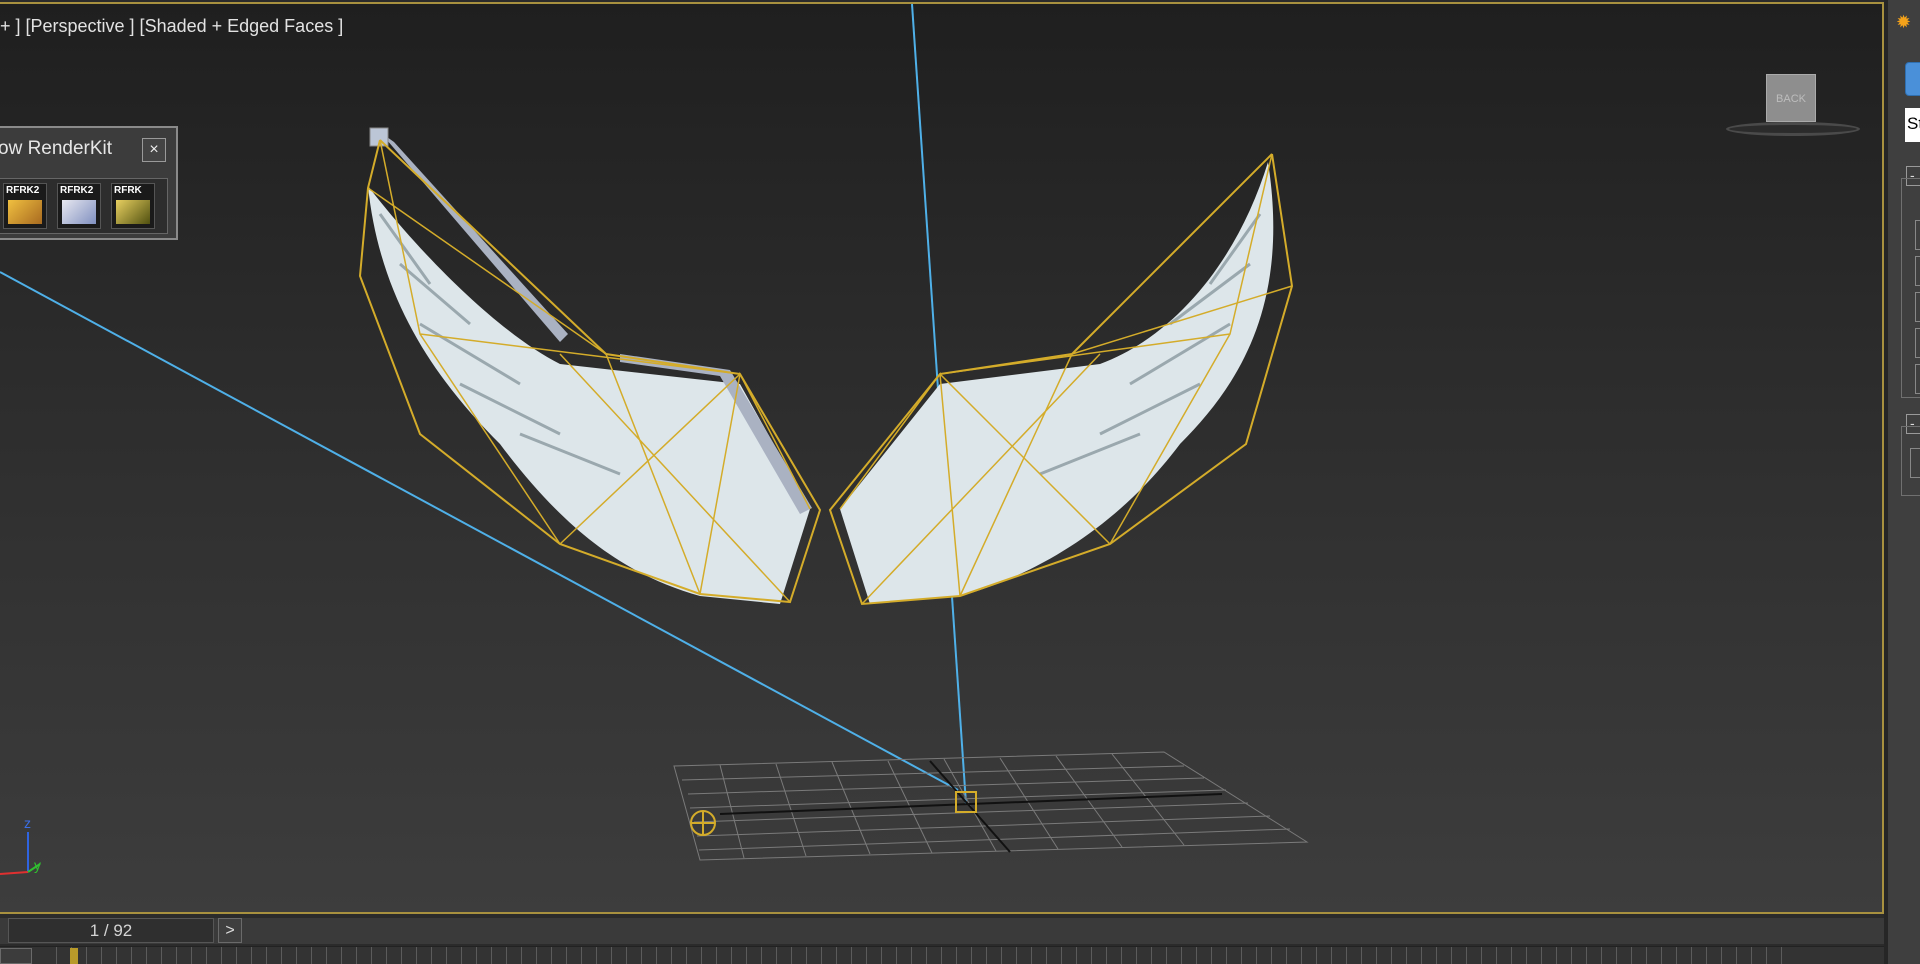 This screenshot has width=1920, height=964. I want to click on axis-z-label: z, so click(27, 823).